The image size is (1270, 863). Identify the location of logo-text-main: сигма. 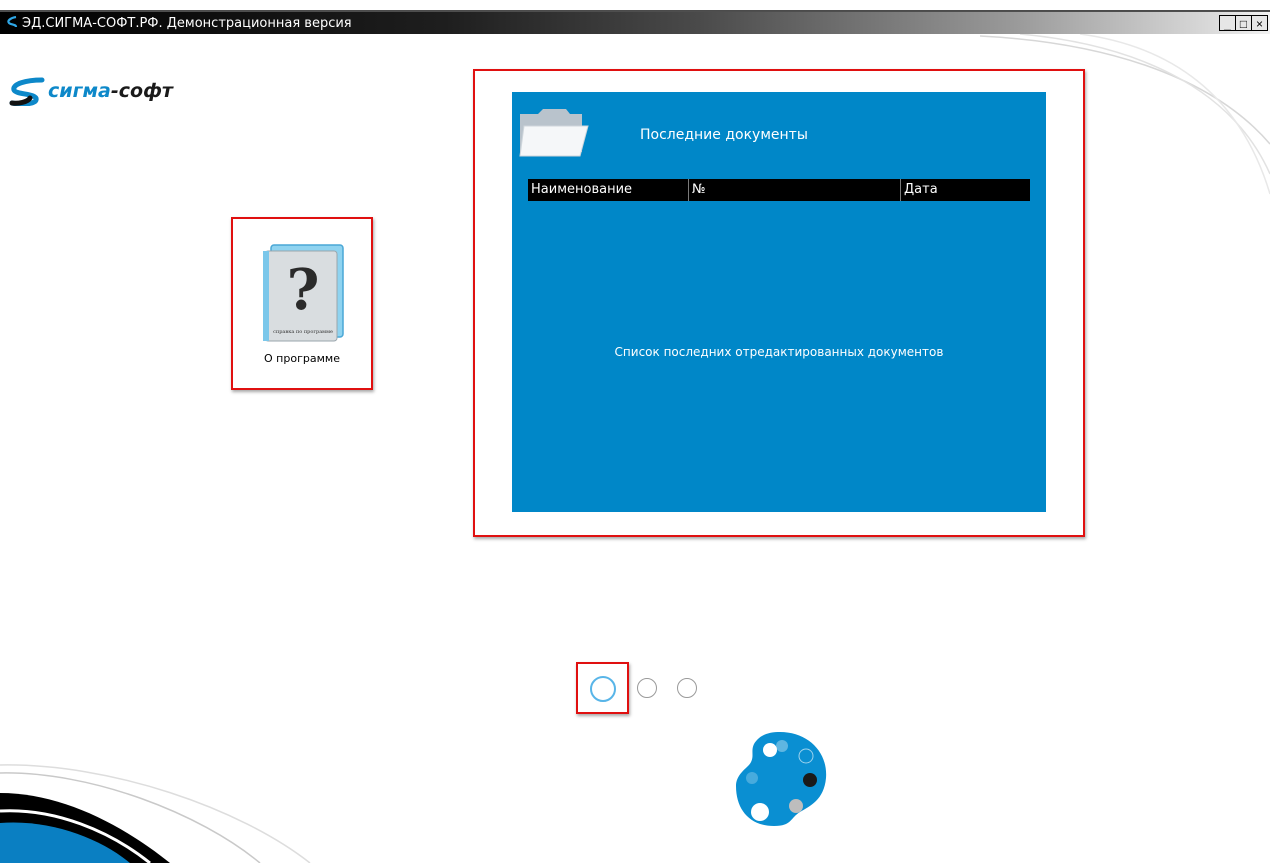
(79, 91).